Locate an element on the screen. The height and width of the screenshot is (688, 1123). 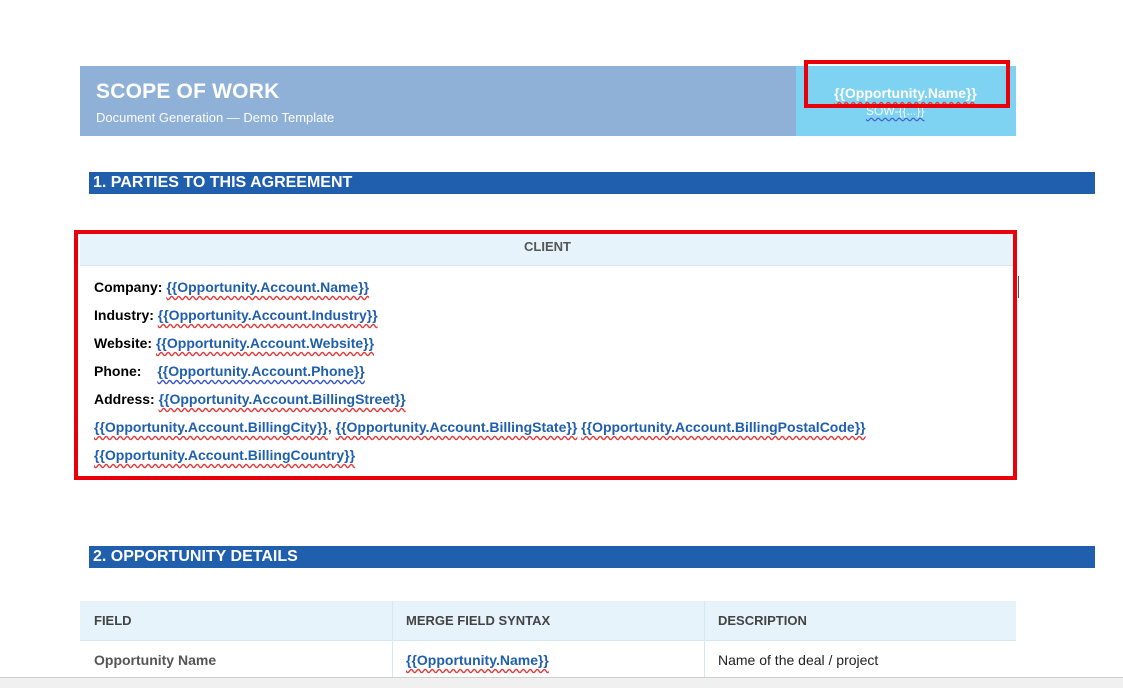
table-cell-description: Name of the deal / project is located at coordinates (798, 660).